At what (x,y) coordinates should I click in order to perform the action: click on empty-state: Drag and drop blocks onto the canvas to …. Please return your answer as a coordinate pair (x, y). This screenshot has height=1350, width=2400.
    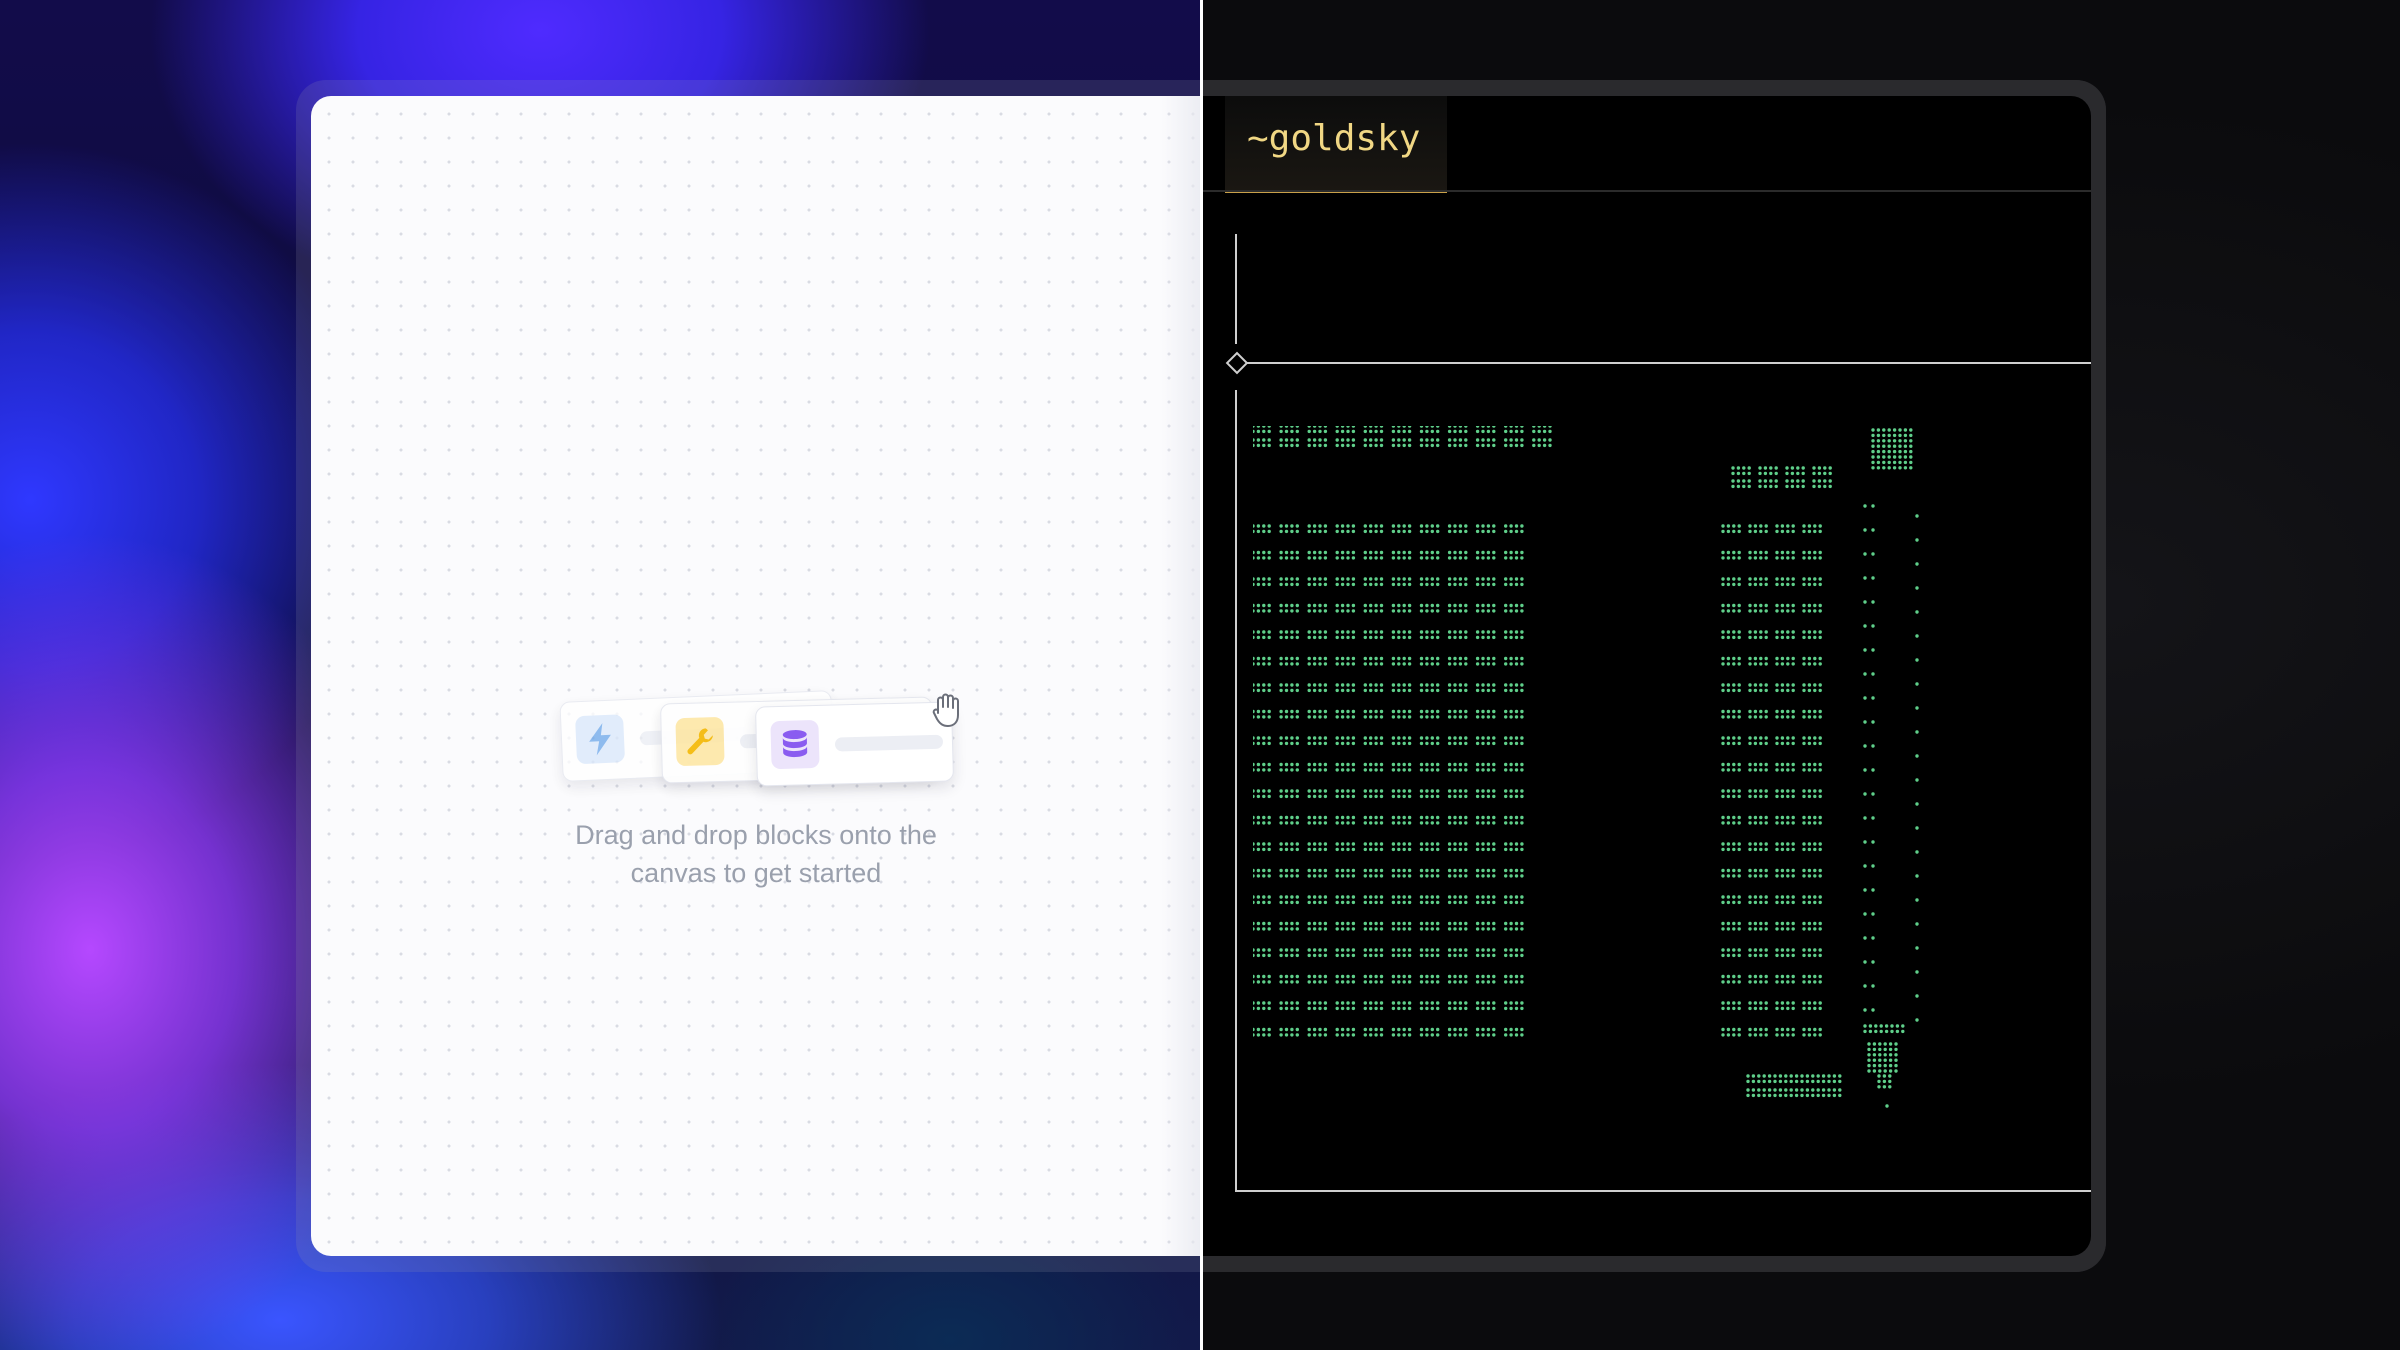
    Looking at the image, I should click on (756, 746).